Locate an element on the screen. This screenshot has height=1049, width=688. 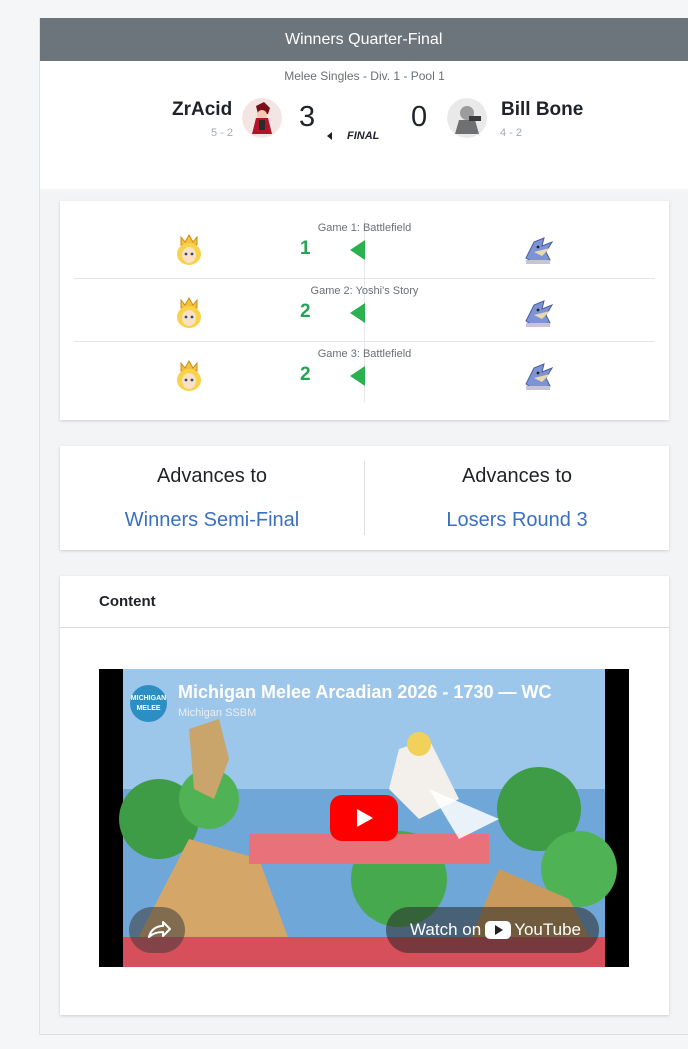
advances-winner: Advances to Winners Semi-Final is located at coordinates (212, 498).